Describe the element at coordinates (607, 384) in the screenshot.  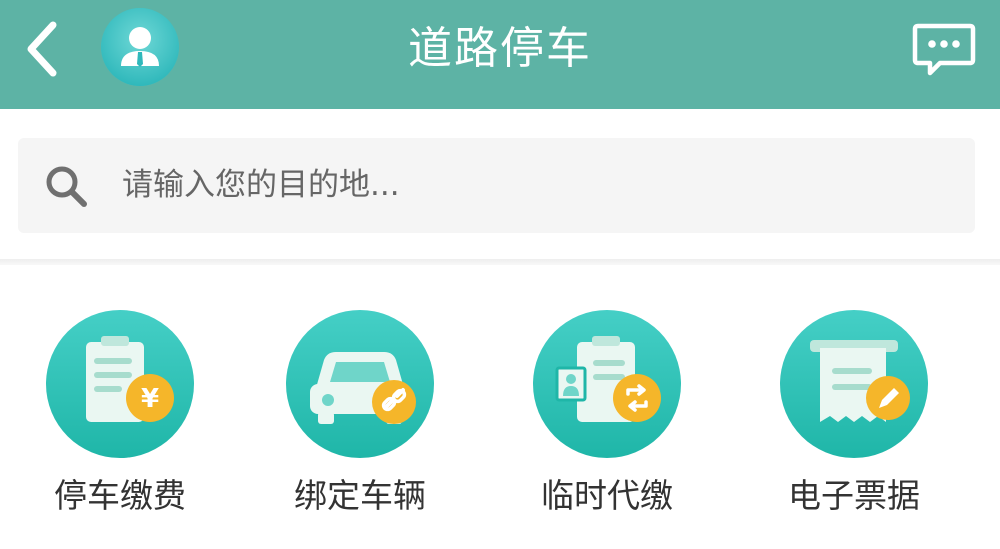
I see `temporary-payment-icon` at that location.